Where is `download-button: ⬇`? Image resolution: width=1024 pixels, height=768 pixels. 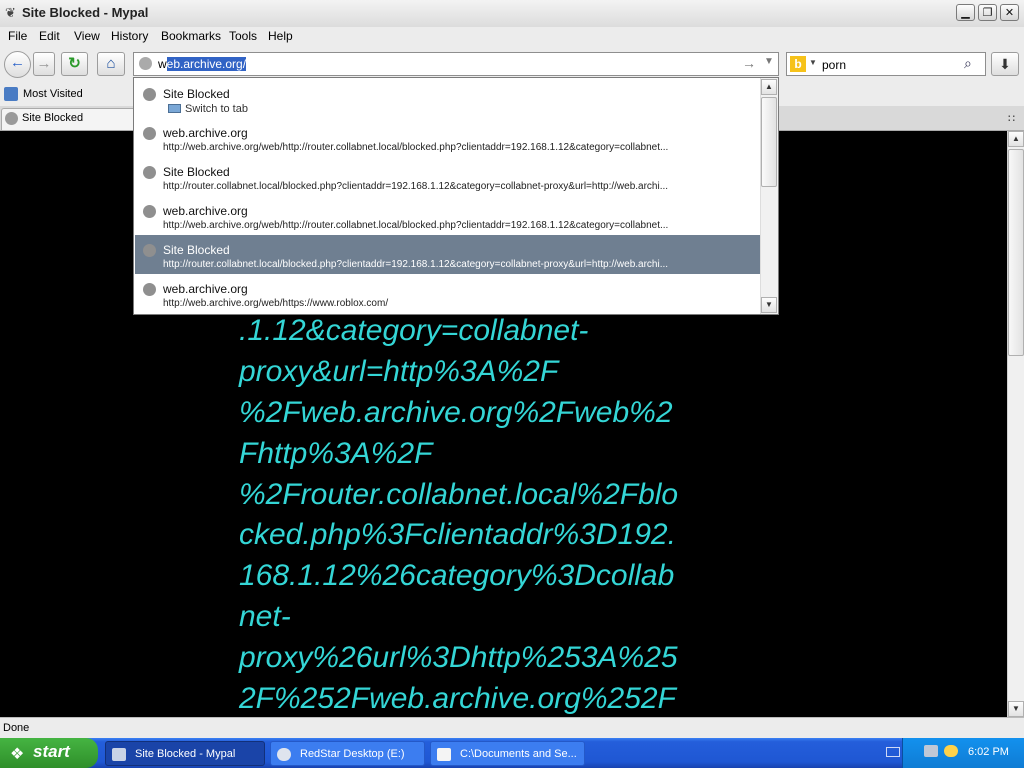
download-button: ⬇ is located at coordinates (1005, 64).